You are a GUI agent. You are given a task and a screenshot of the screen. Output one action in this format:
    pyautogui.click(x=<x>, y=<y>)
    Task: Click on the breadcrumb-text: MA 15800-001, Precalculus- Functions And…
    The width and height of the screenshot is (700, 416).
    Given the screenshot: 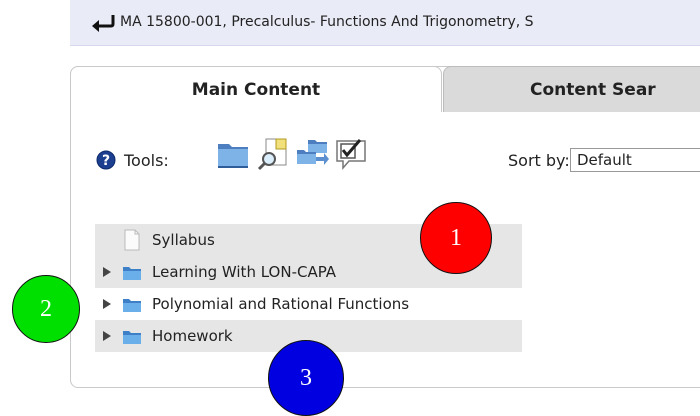 What is the action you would take?
    pyautogui.click(x=327, y=22)
    